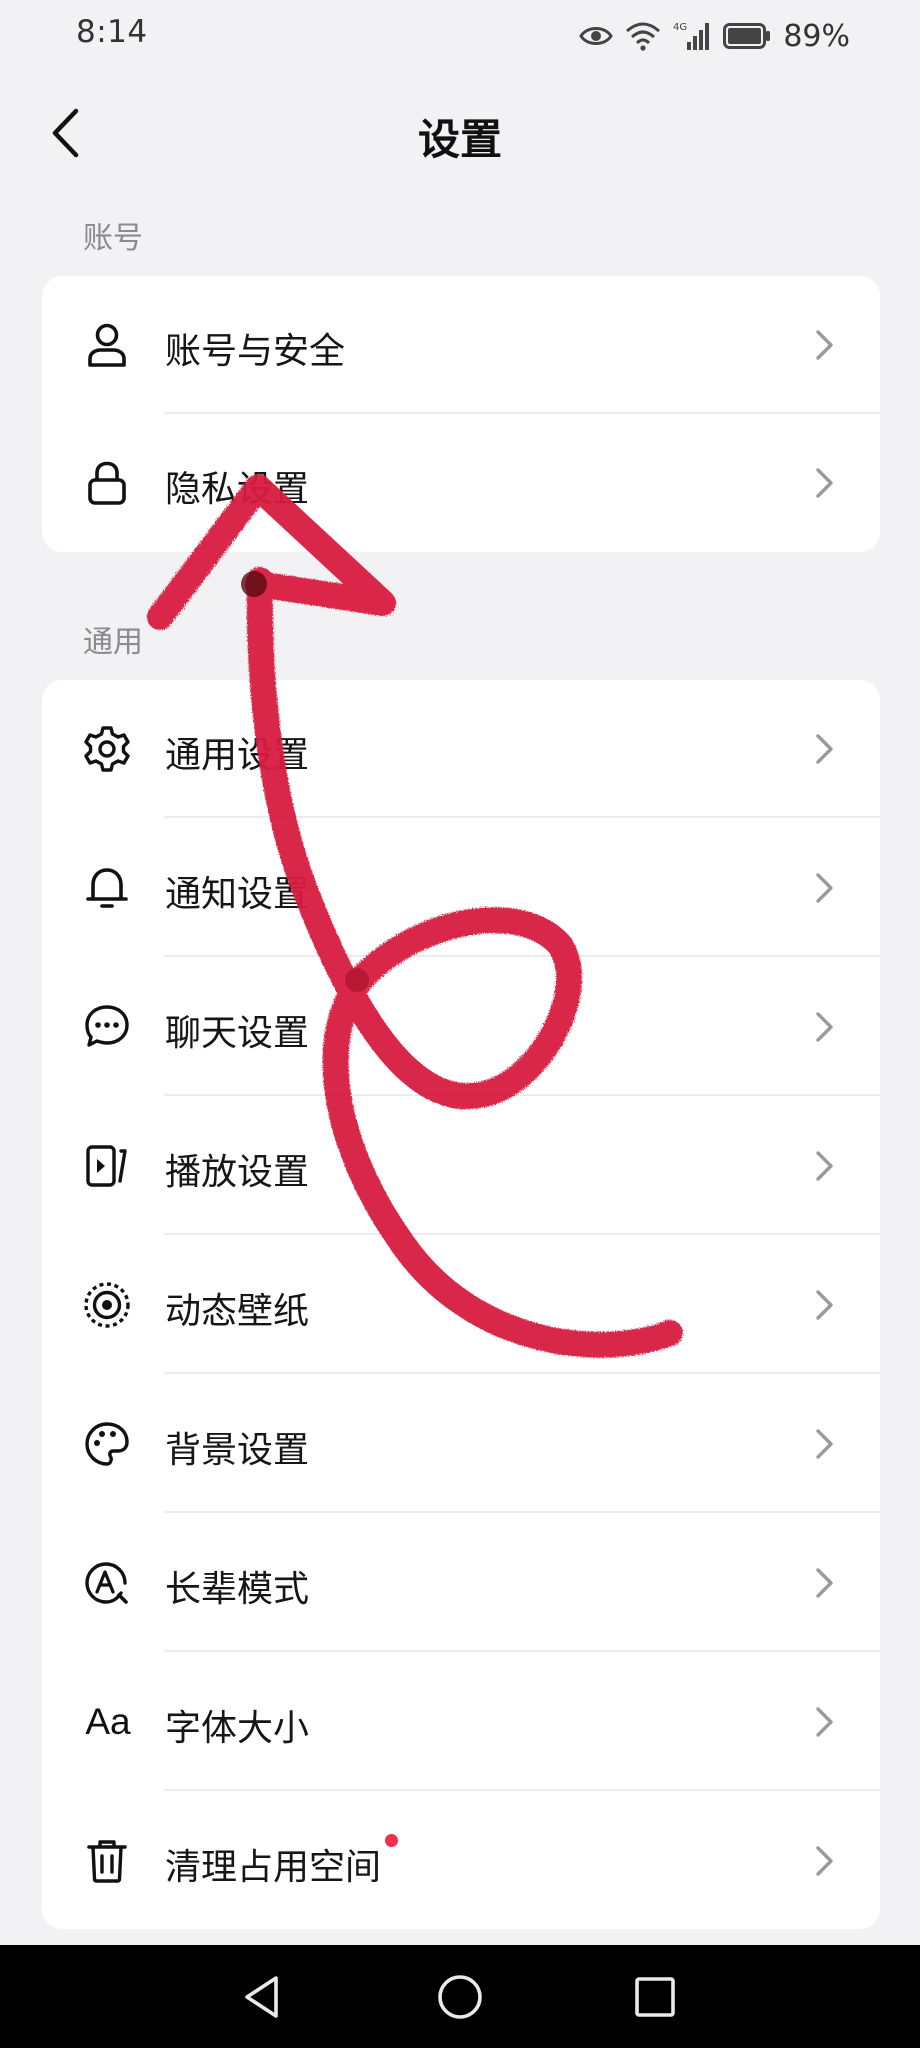  Describe the element at coordinates (460, 35) in the screenshot. I see `status-bar: 8:14 4G 89%` at that location.